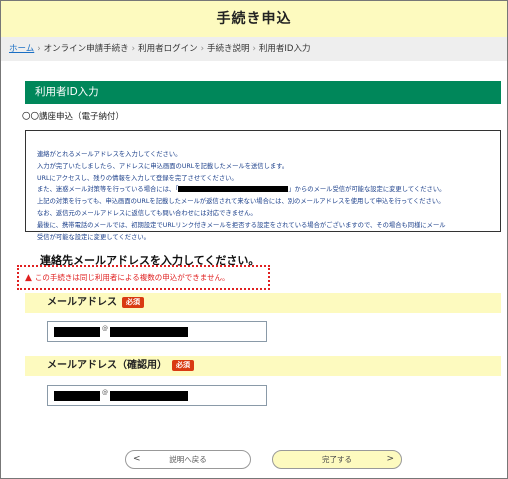 This screenshot has height=479, width=508. I want to click on email-confirm-field: @, so click(157, 395).